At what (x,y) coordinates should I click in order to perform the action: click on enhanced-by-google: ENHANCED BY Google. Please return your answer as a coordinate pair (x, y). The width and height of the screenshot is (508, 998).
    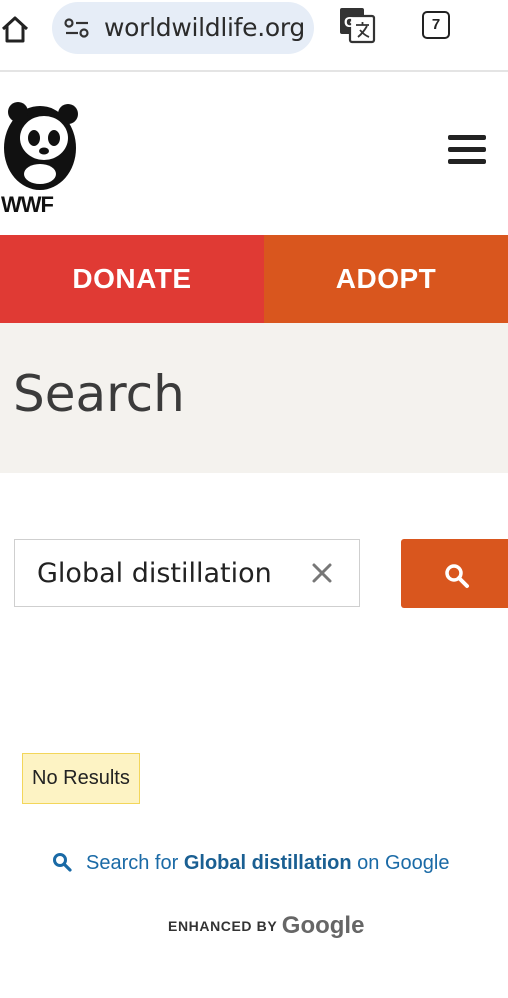
    Looking at the image, I should click on (266, 926).